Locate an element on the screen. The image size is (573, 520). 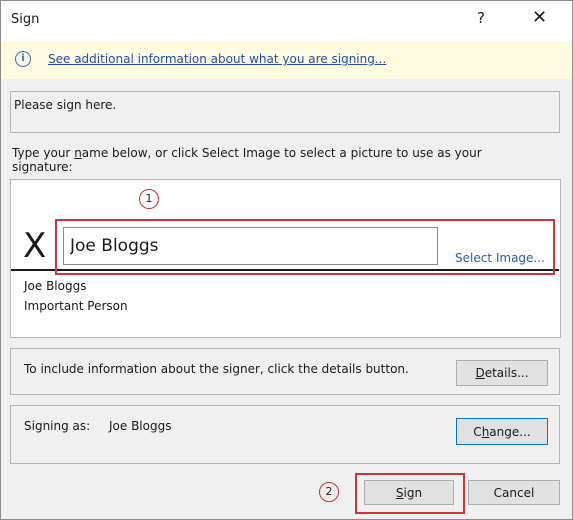
signing-purpose-text: Please sign here. is located at coordinates (65, 105).